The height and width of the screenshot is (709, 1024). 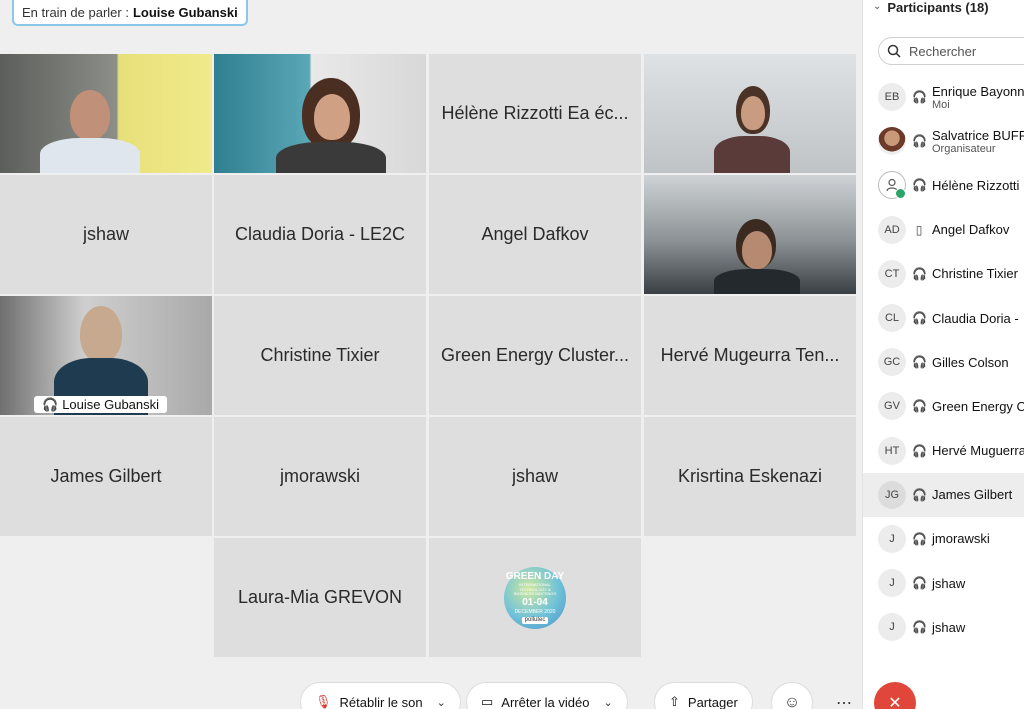 I want to click on video-tile-laura: Laura-Mia GREVON, so click(x=320, y=597).